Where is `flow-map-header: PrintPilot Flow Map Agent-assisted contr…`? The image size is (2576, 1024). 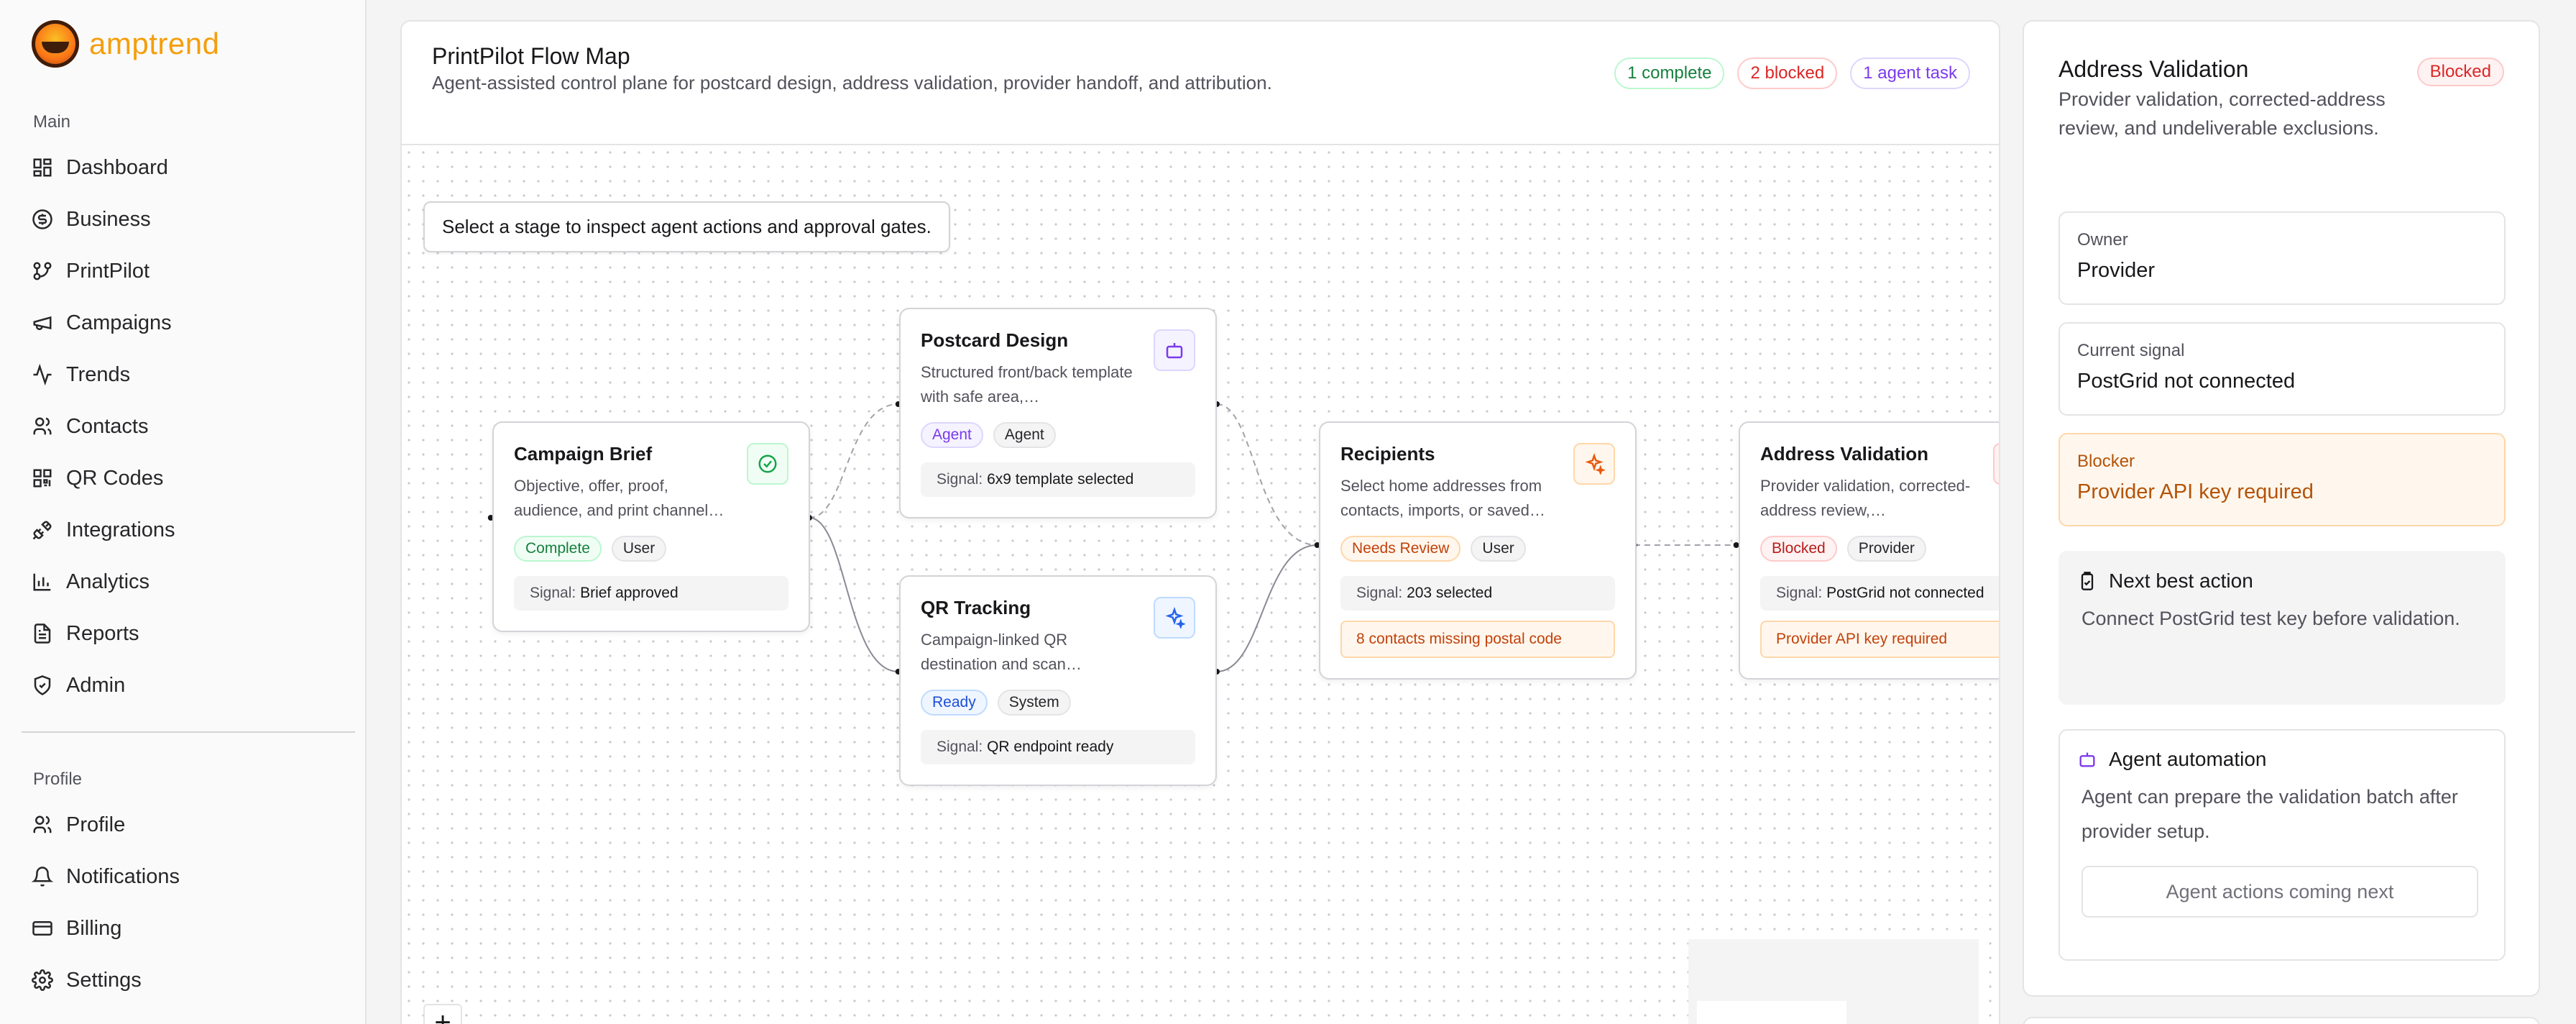 flow-map-header: PrintPilot Flow Map Agent-assisted contr… is located at coordinates (1200, 83).